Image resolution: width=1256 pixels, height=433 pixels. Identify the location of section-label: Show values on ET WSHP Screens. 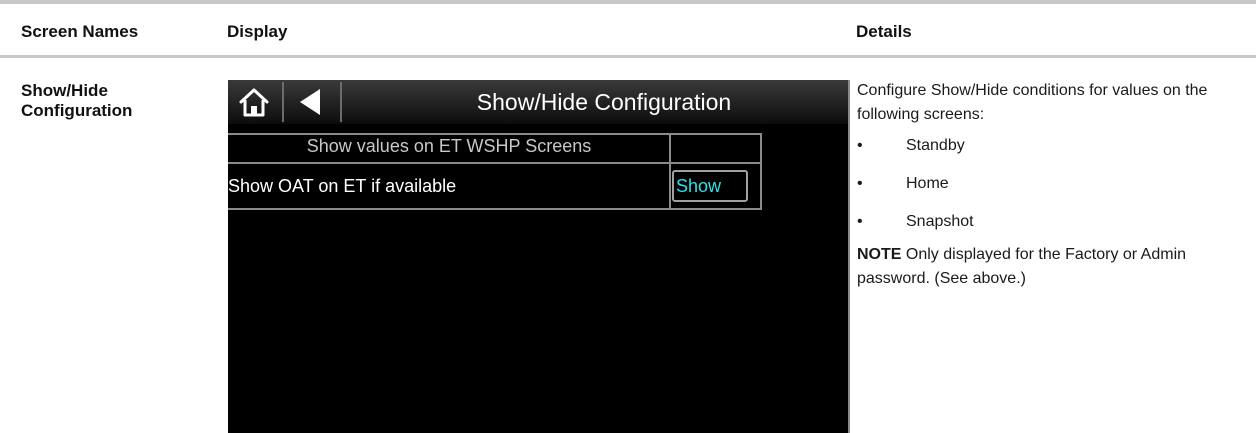
(449, 146).